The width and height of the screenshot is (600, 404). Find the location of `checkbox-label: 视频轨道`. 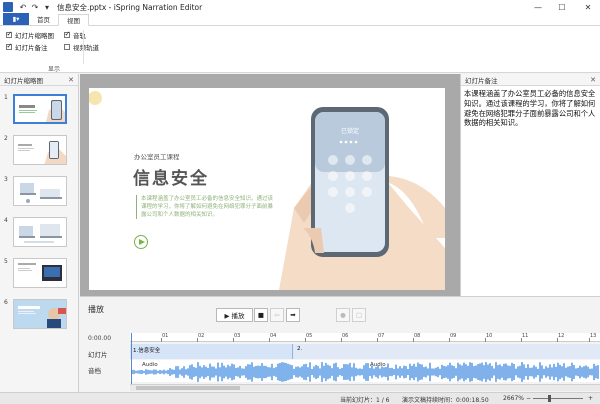

checkbox-label: 视频轨道 is located at coordinates (86, 48).